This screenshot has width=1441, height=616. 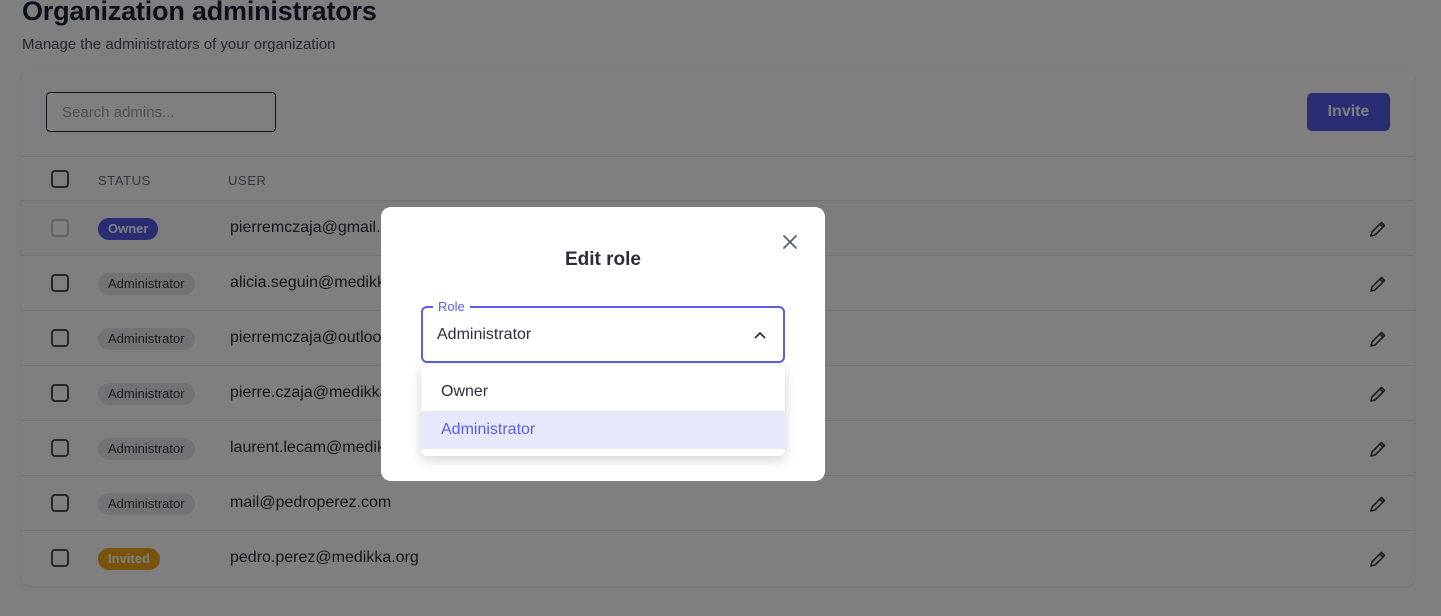 What do you see at coordinates (602, 259) in the screenshot?
I see `modal-title: Edit role` at bounding box center [602, 259].